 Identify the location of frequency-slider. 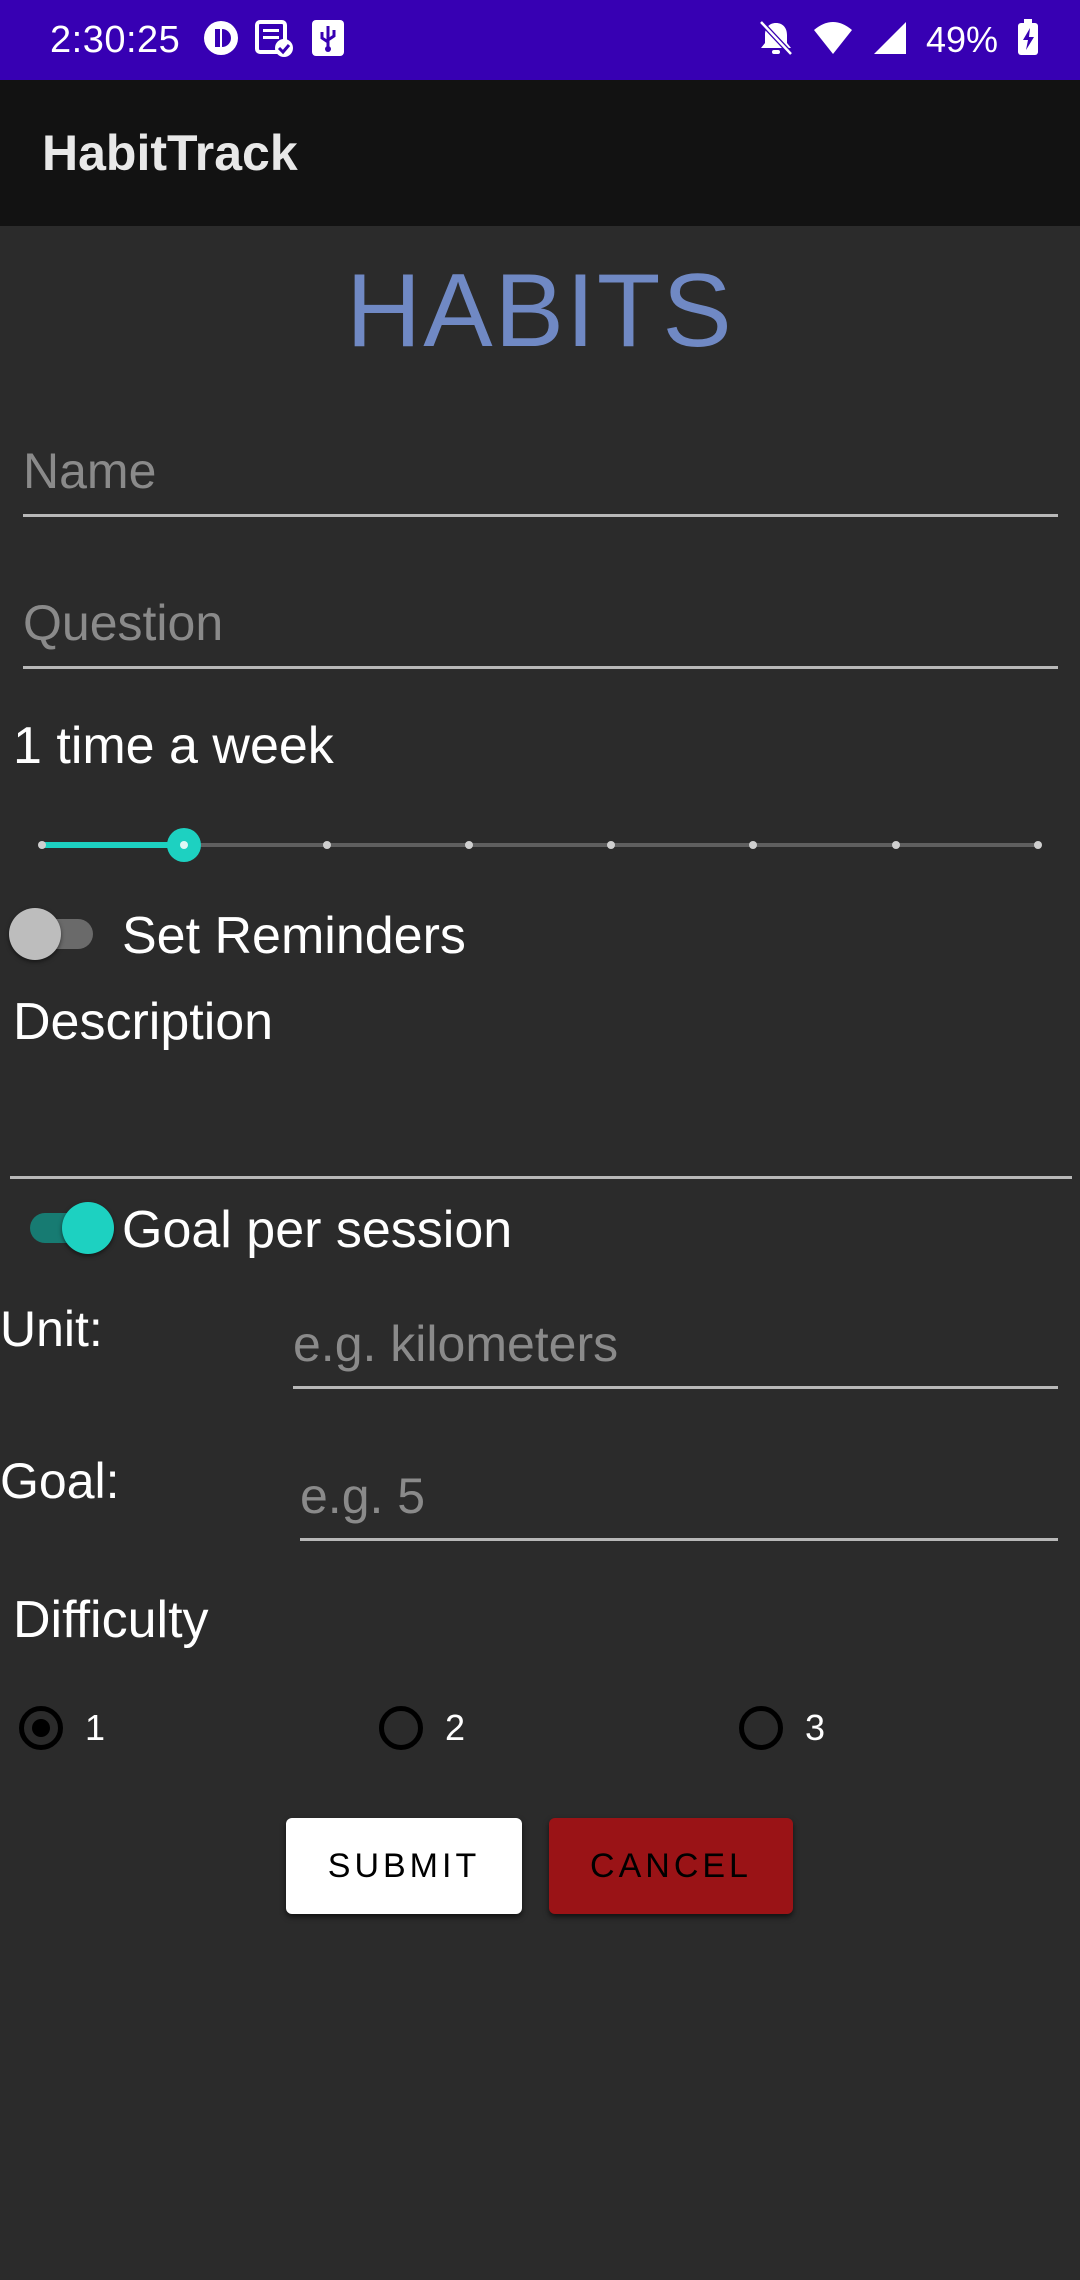
(540, 845).